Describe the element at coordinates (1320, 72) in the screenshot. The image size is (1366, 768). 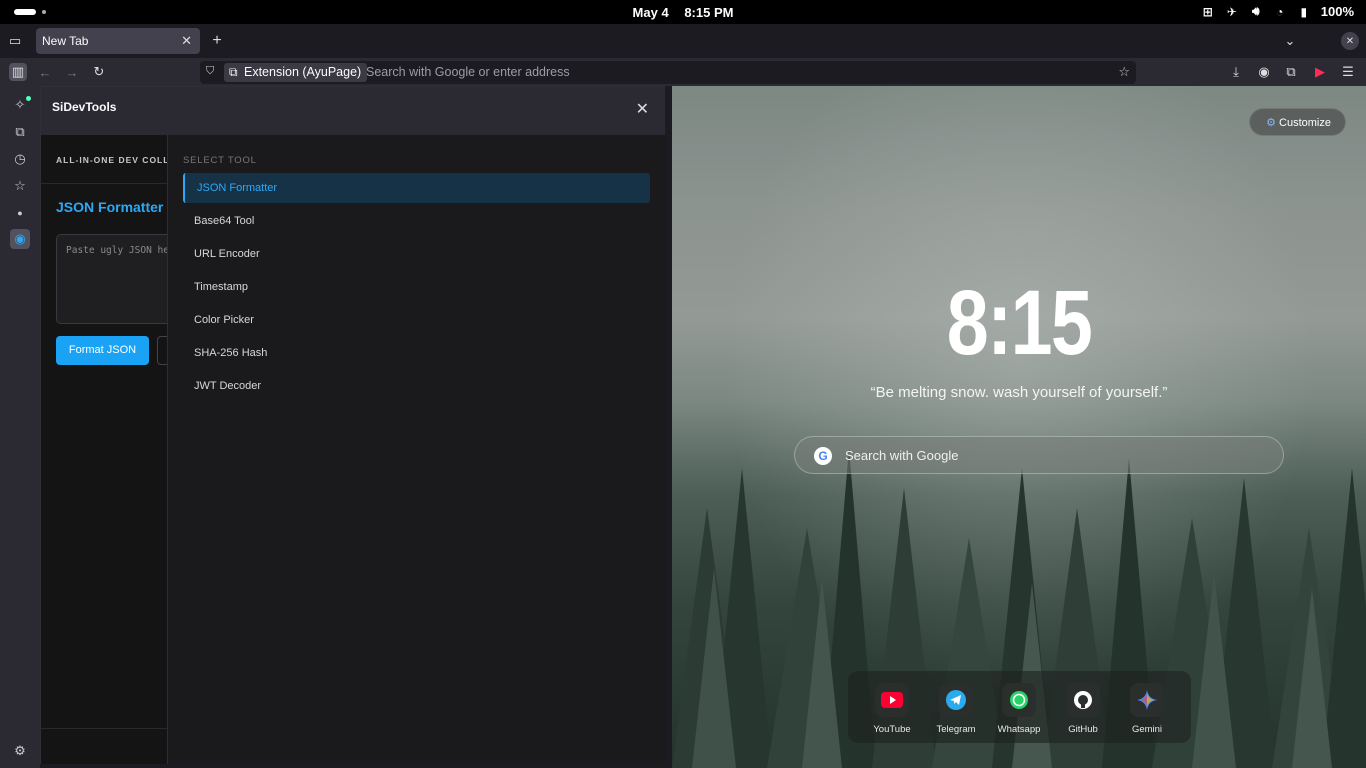
I see `youtube-extension-icon: ▶` at that location.